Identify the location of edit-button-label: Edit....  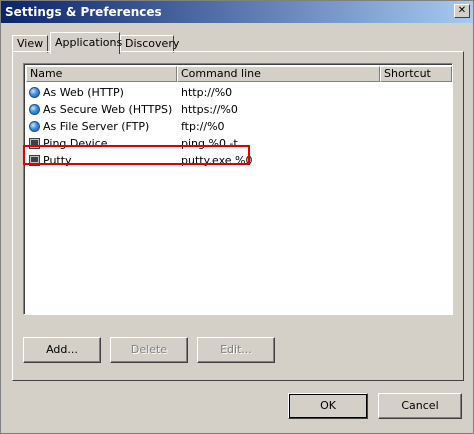
(236, 349).